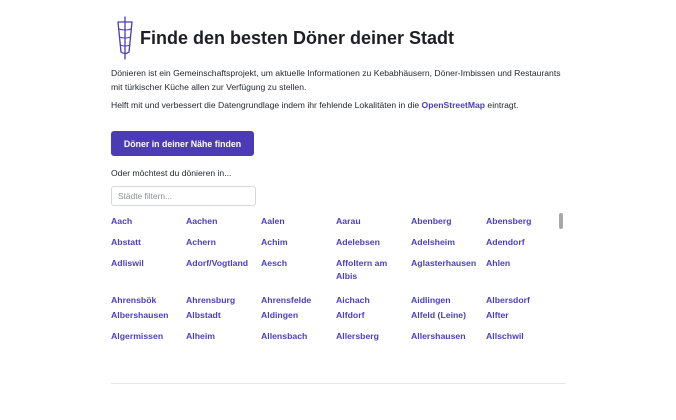  What do you see at coordinates (372, 221) in the screenshot?
I see `city-link: Aarau` at bounding box center [372, 221].